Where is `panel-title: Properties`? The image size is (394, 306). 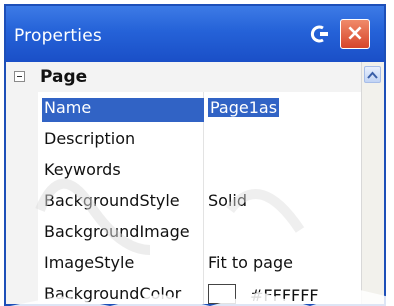 panel-title: Properties is located at coordinates (58, 36).